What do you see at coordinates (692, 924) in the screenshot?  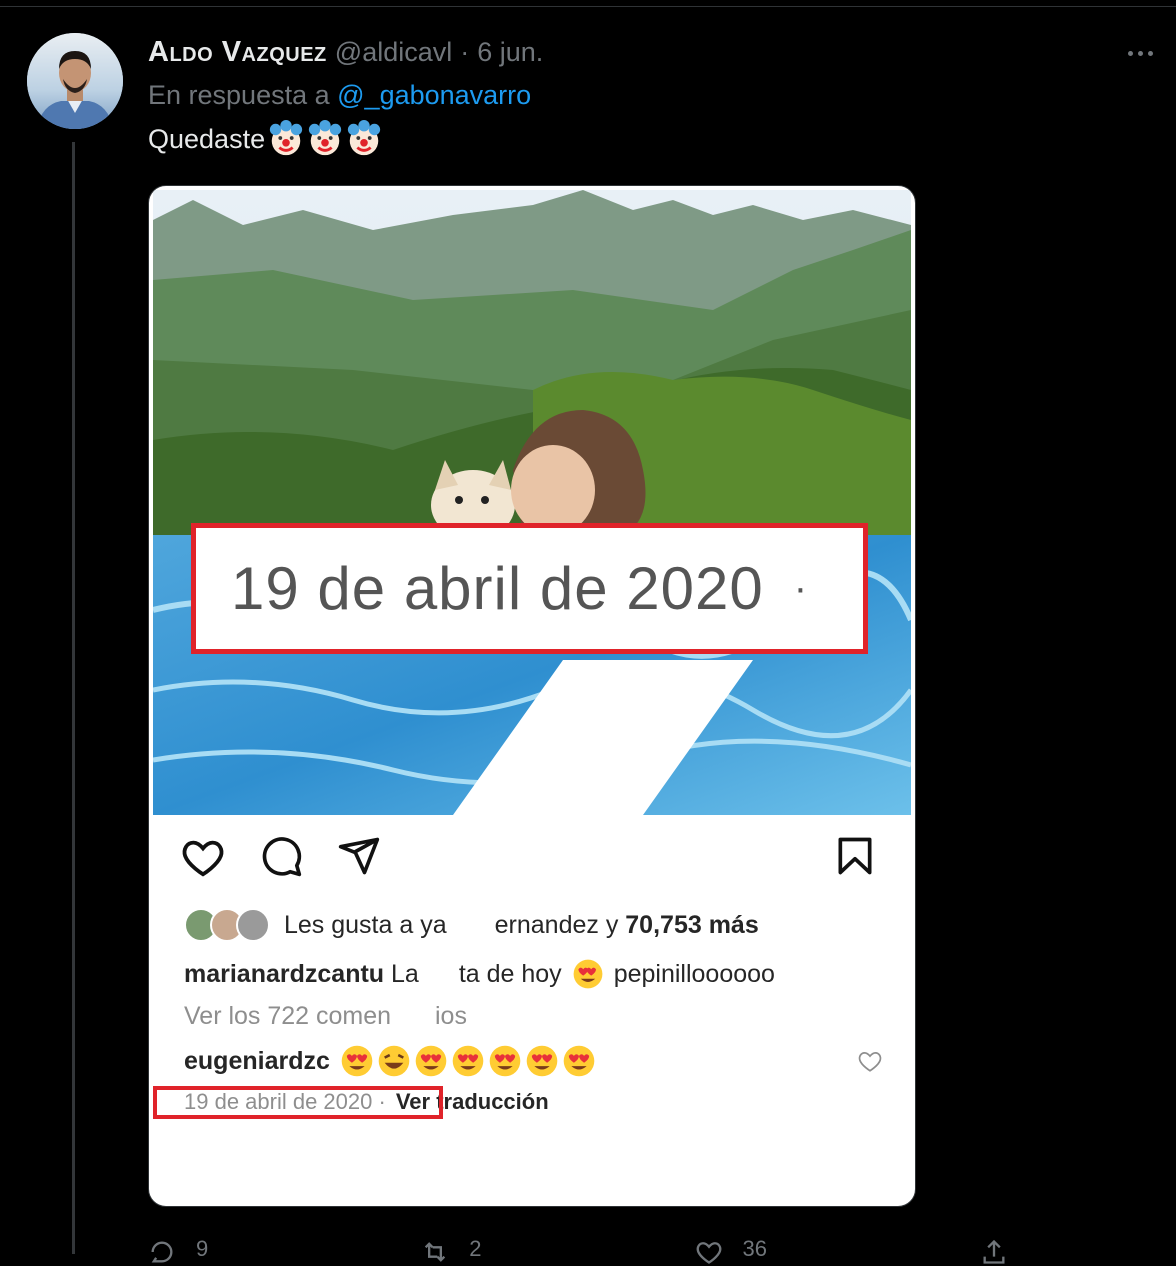 I see `likes-count: 70,753 más` at bounding box center [692, 924].